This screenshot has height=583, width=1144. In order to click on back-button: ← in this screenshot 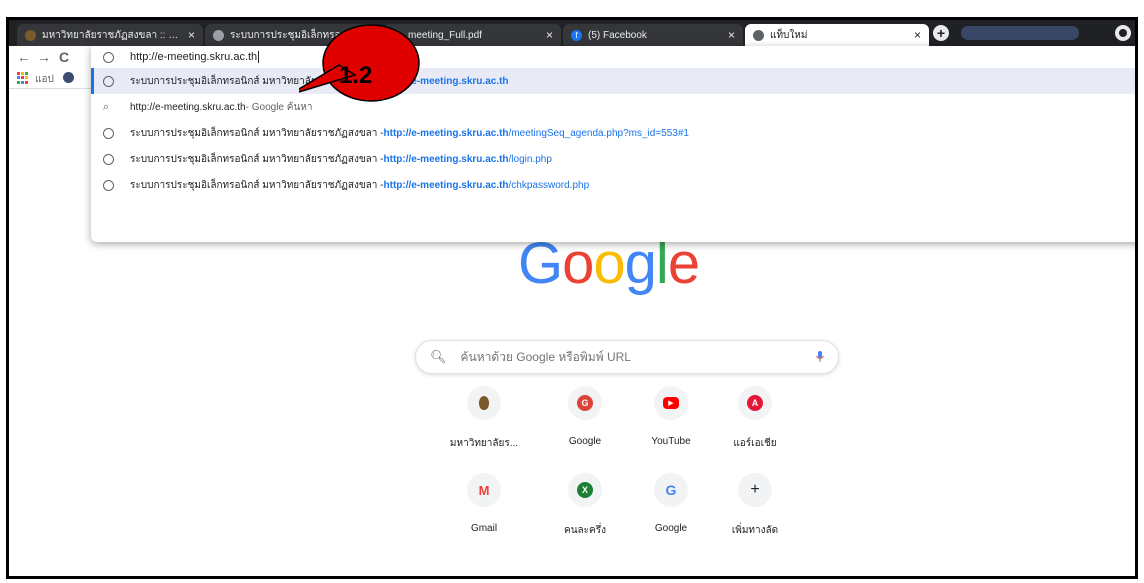, I will do `click(24, 57)`.